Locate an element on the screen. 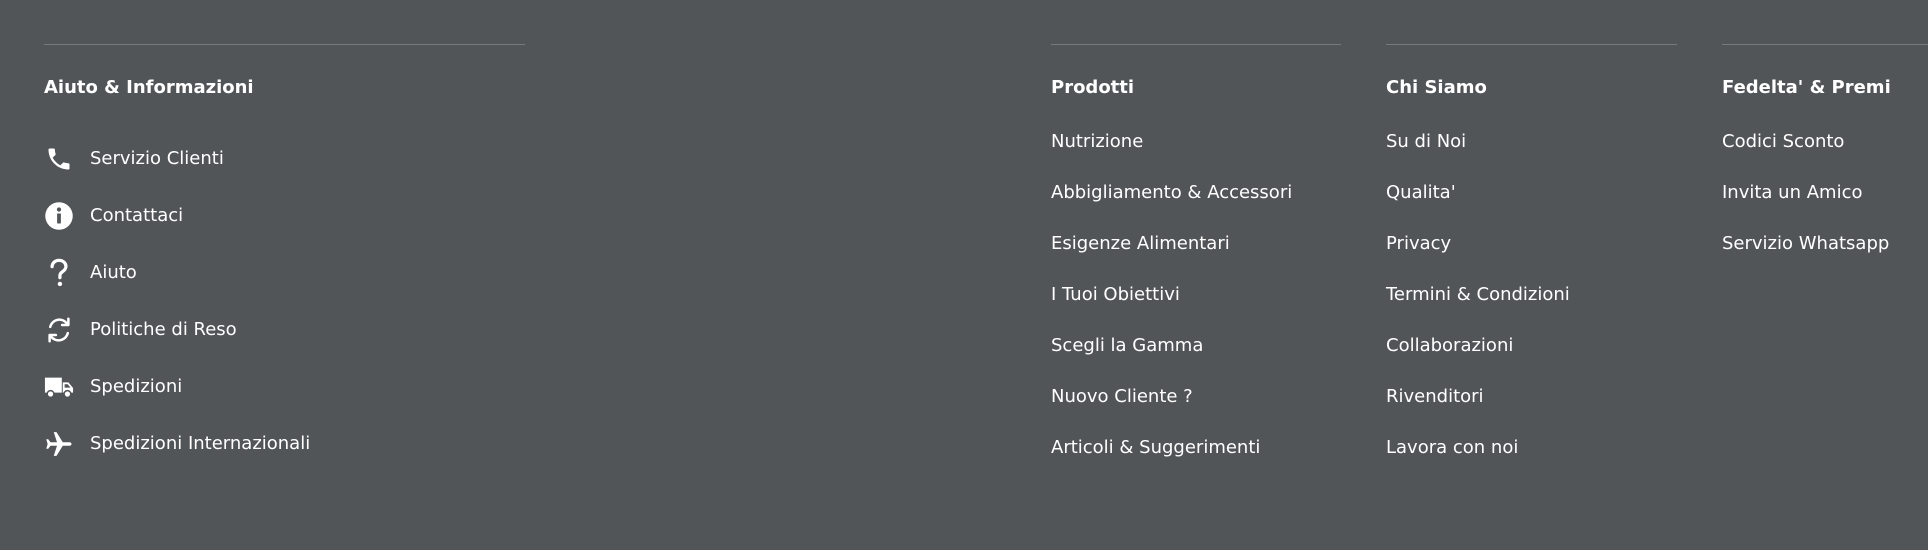  footer-link-about-us: Su di Noi is located at coordinates (1531, 156).